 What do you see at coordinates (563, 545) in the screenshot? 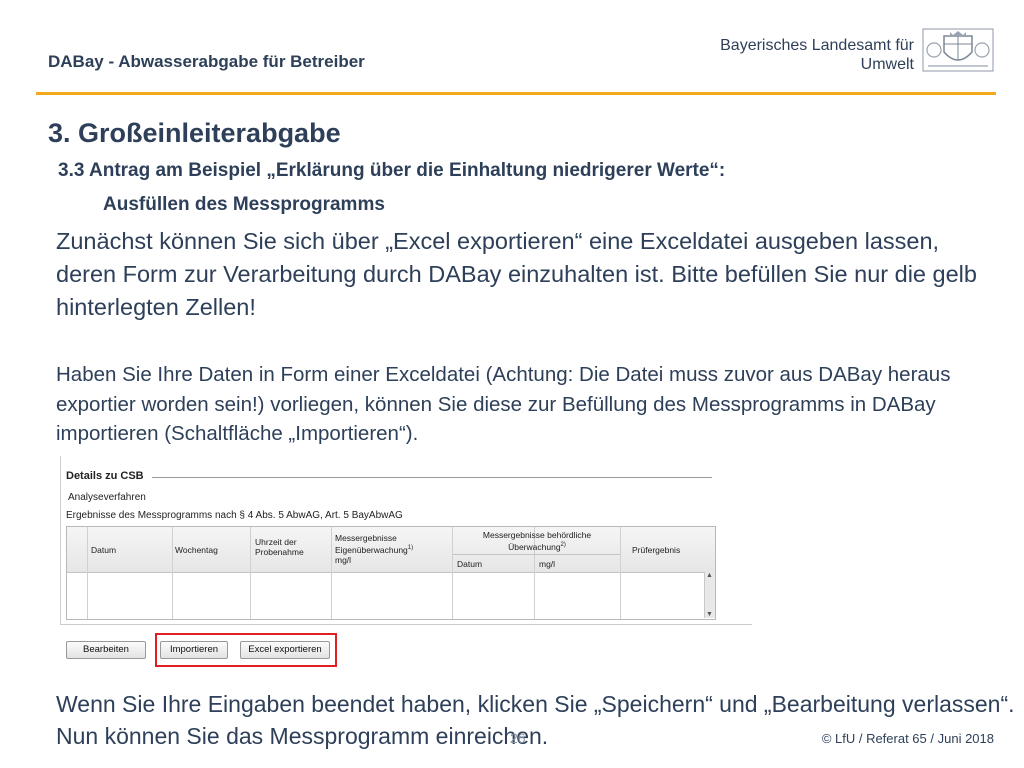
I see `col-header-behoerd-sup: 2)` at bounding box center [563, 545].